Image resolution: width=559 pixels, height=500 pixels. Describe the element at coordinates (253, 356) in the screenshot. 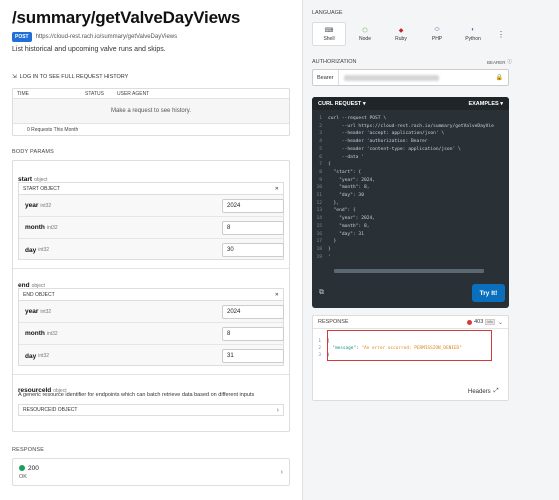

I see `end-day-input: 31` at that location.